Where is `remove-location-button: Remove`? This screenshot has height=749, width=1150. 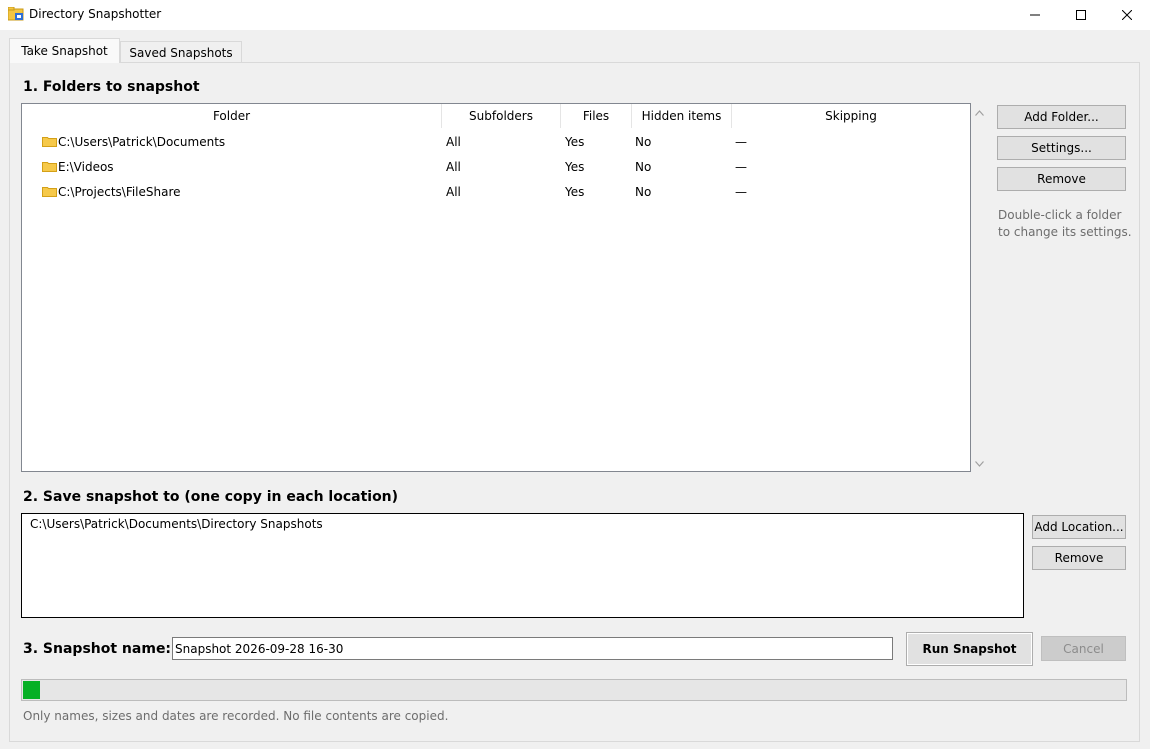 remove-location-button: Remove is located at coordinates (1079, 558).